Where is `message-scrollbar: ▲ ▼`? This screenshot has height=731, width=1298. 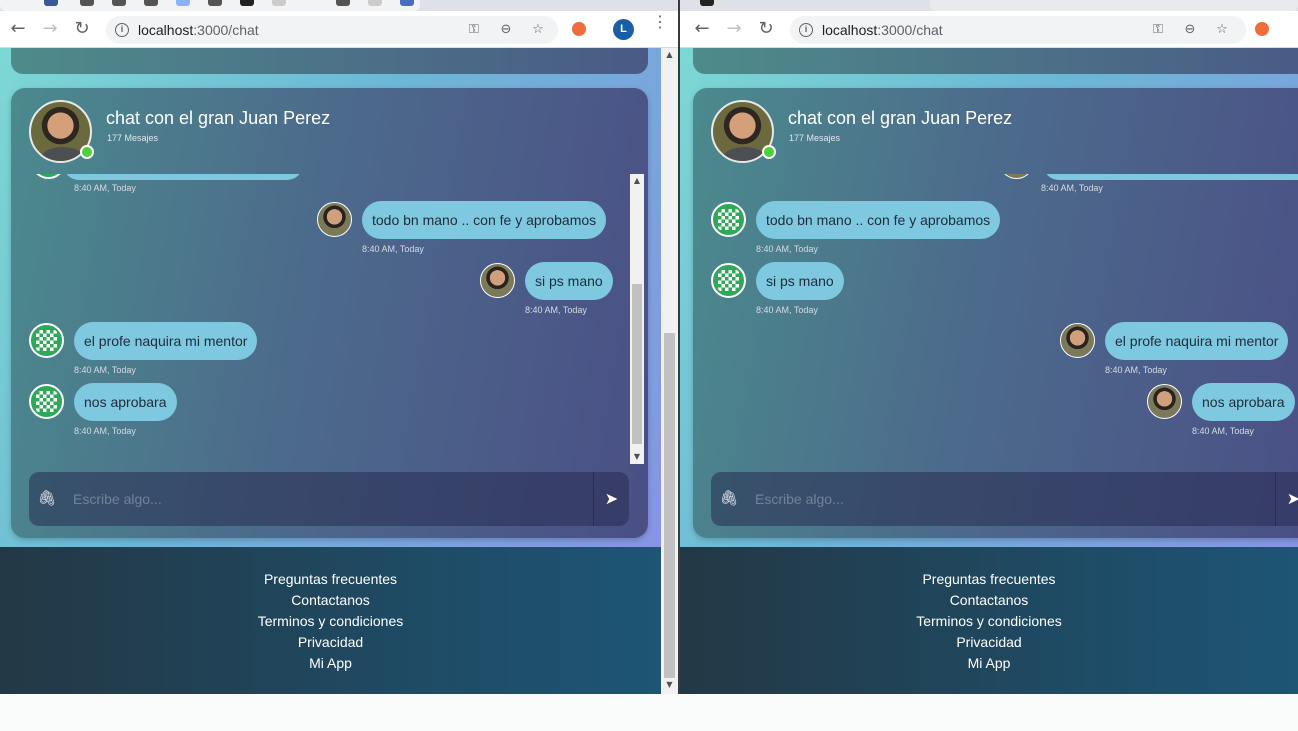
message-scrollbar: ▲ ▼ is located at coordinates (637, 319).